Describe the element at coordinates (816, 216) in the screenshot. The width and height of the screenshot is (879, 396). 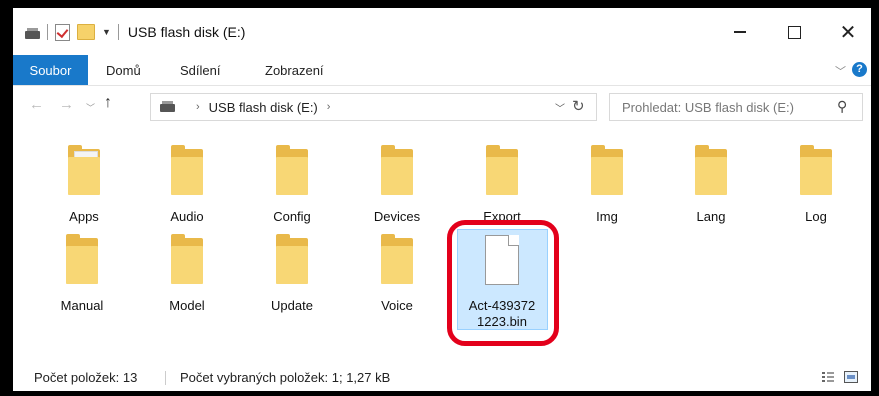
I see `item-label: Log` at that location.